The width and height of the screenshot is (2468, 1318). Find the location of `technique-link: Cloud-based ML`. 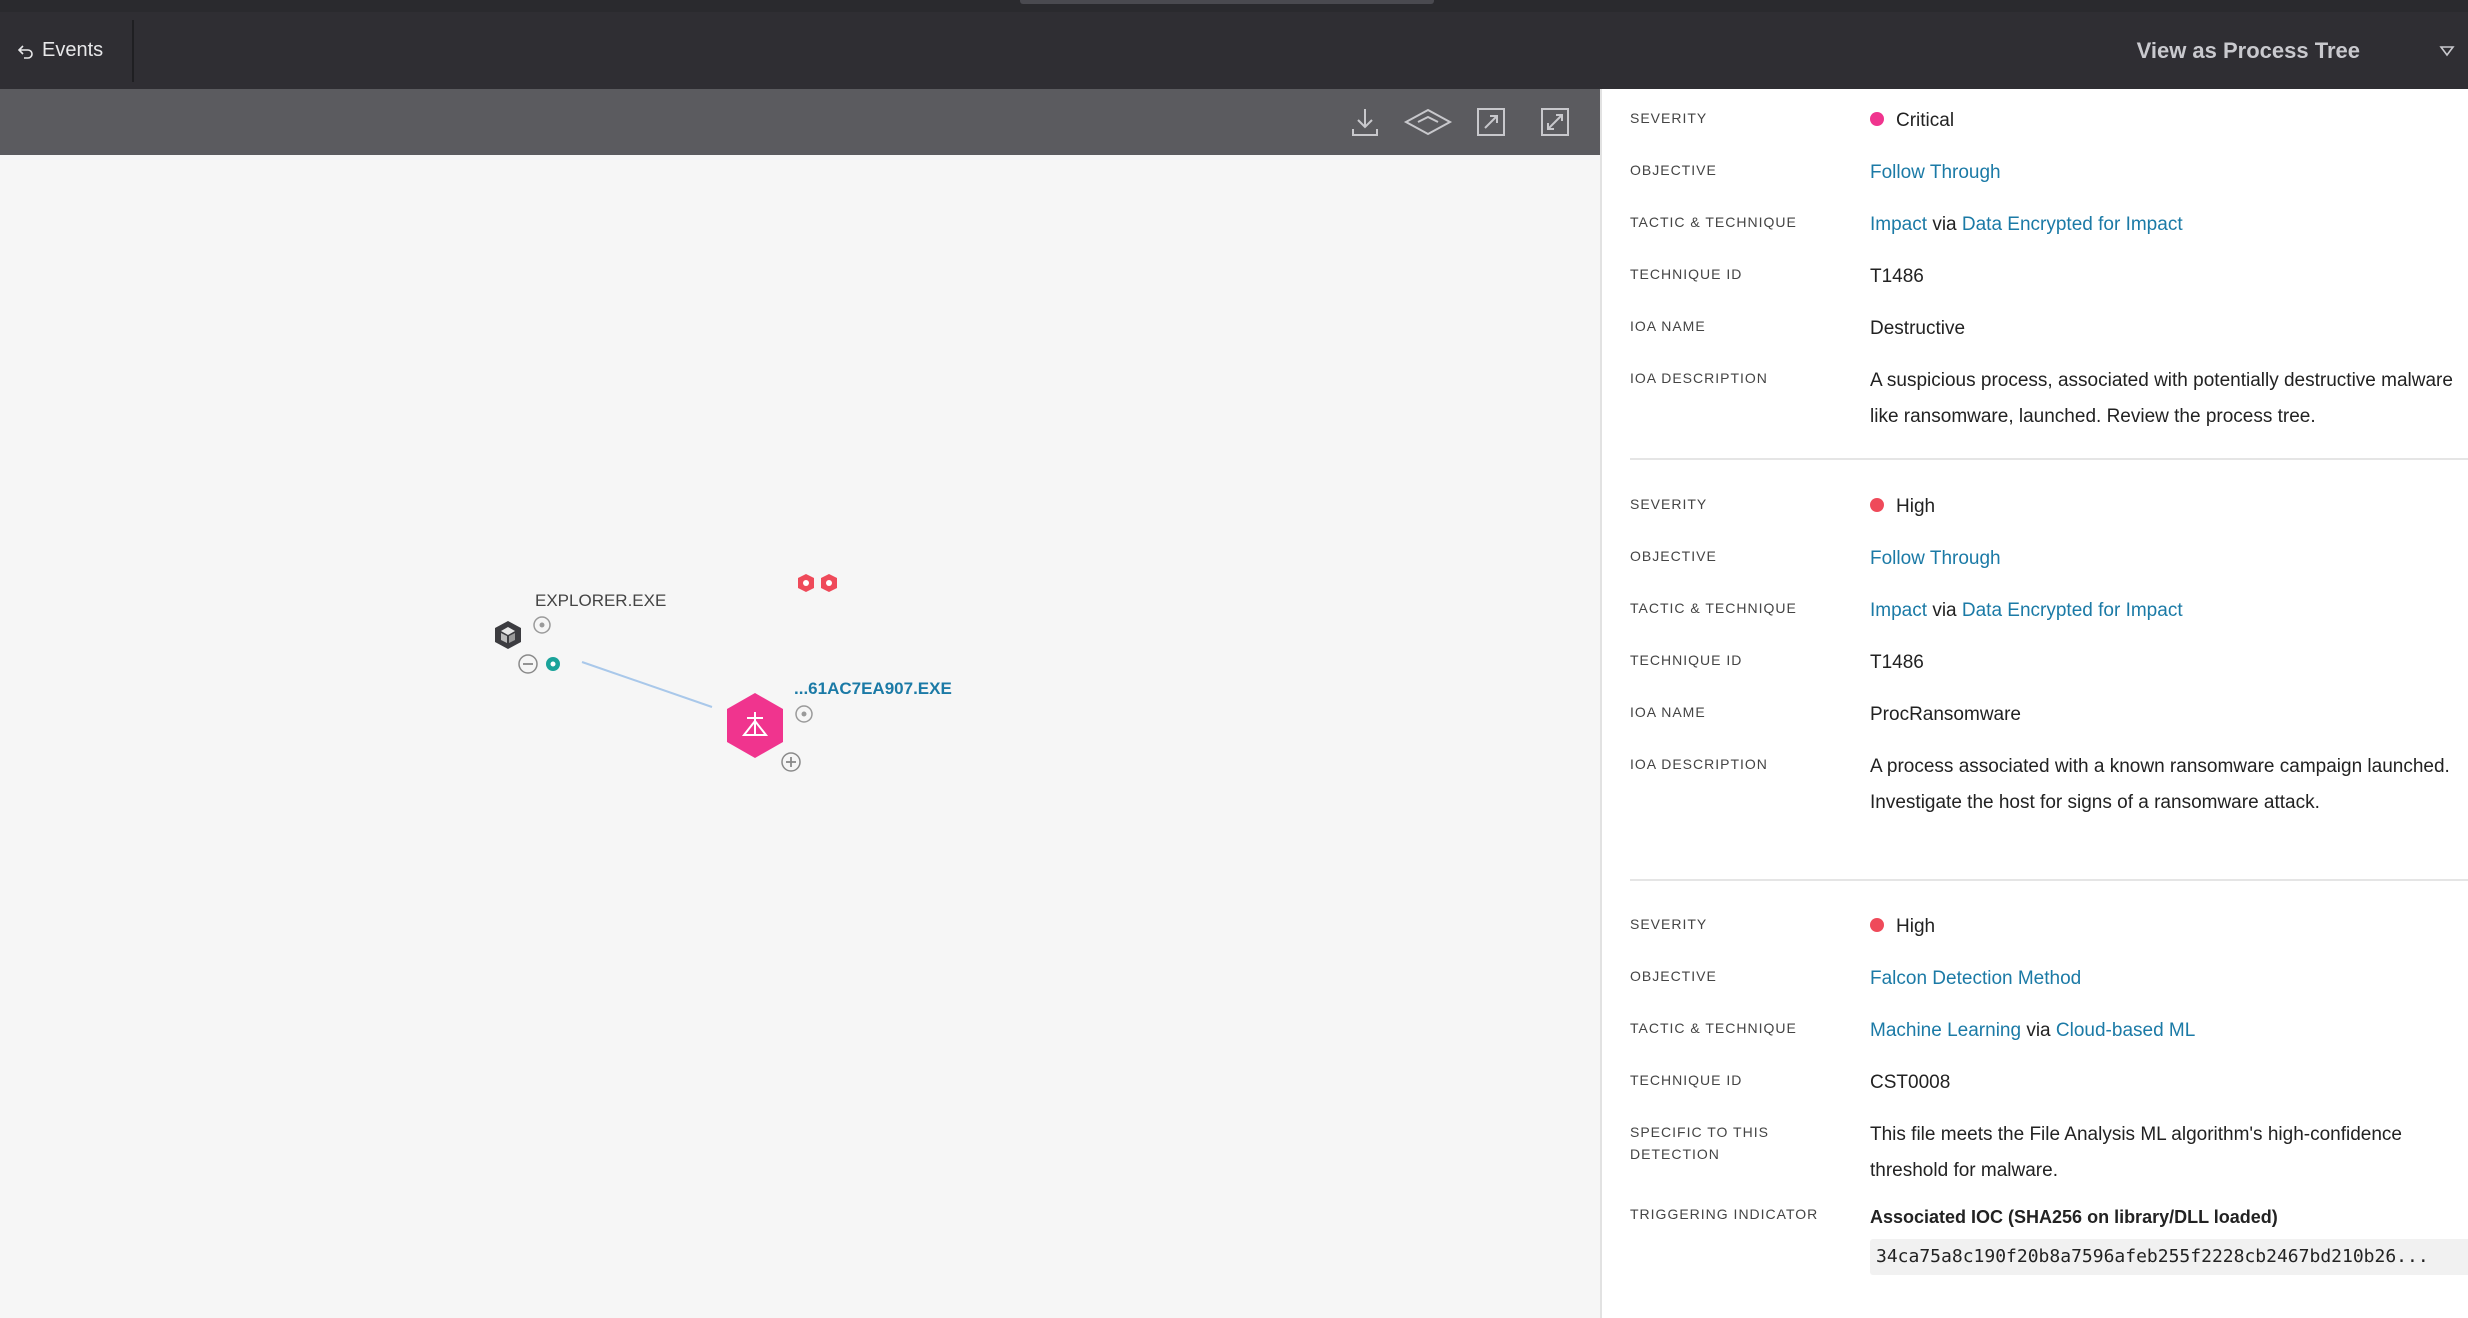

technique-link: Cloud-based ML is located at coordinates (2125, 1030).